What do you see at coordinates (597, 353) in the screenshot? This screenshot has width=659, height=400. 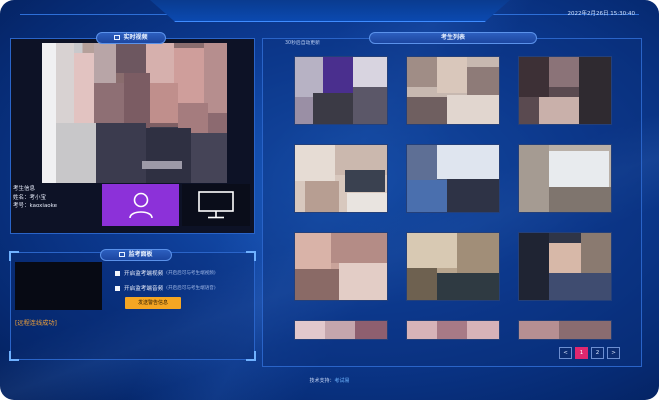 I see `page-button-2: 2` at bounding box center [597, 353].